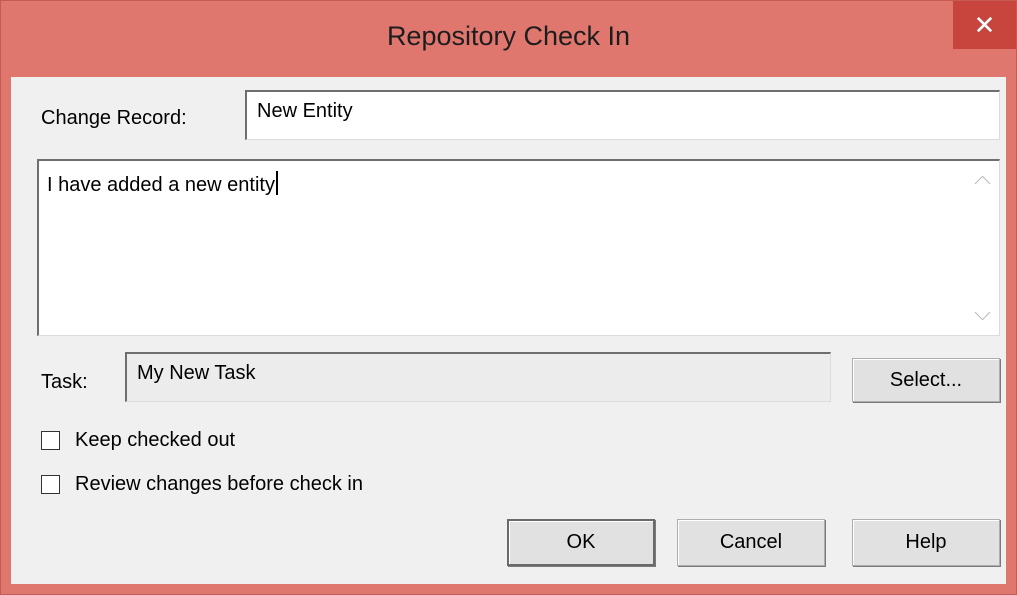 Image resolution: width=1017 pixels, height=595 pixels. What do you see at coordinates (983, 248) in the screenshot?
I see `description-scrollbar` at bounding box center [983, 248].